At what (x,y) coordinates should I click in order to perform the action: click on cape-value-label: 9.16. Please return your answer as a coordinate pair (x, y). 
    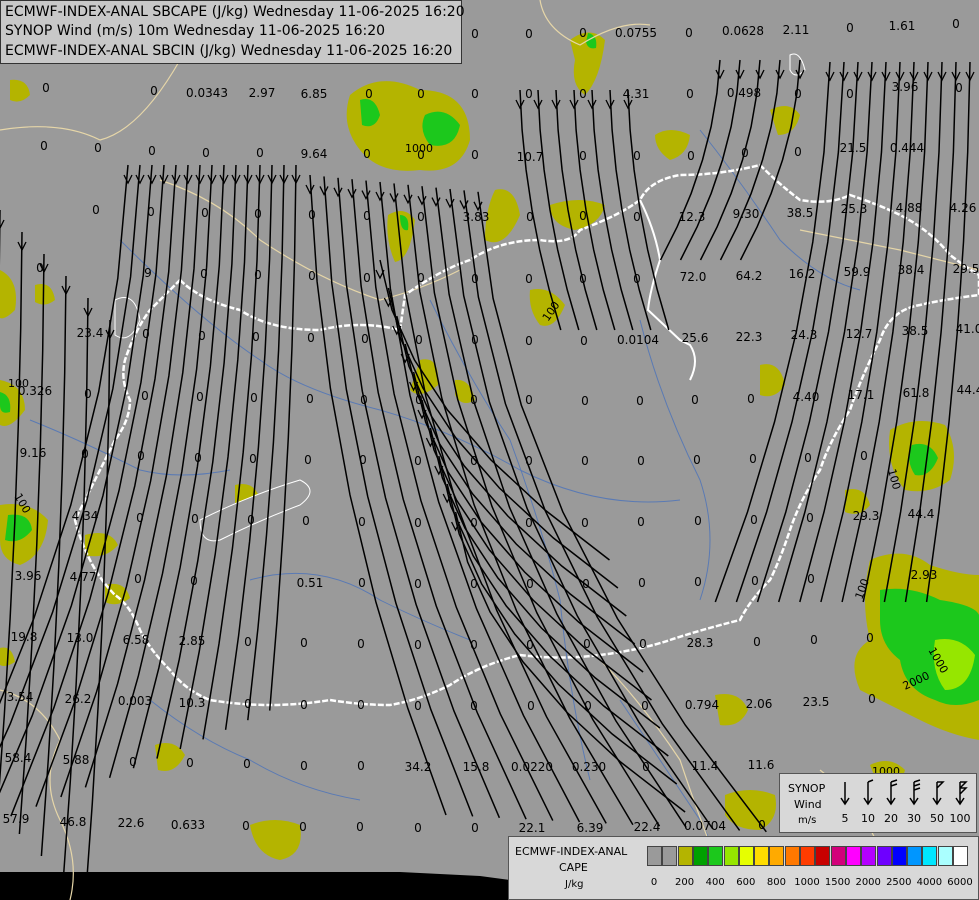
    Looking at the image, I should click on (33, 453).